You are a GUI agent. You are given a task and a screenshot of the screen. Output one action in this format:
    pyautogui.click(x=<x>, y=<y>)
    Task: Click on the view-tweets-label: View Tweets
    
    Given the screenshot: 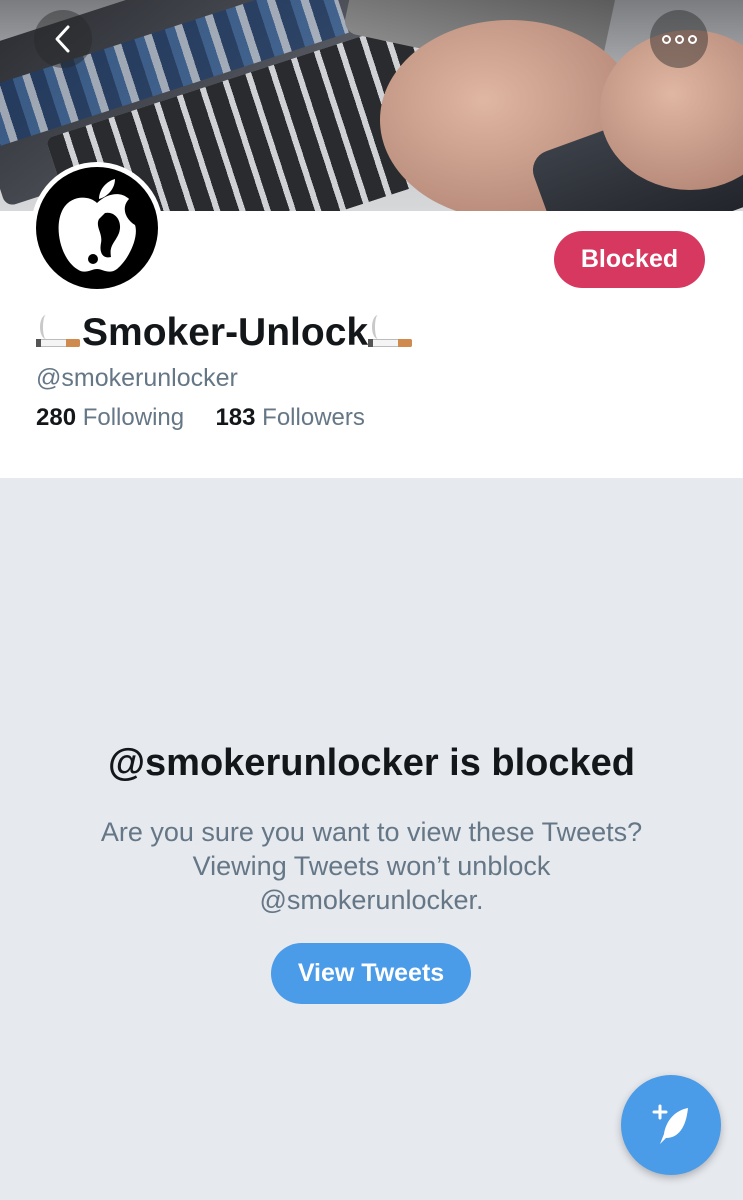 What is the action you would take?
    pyautogui.click(x=371, y=973)
    